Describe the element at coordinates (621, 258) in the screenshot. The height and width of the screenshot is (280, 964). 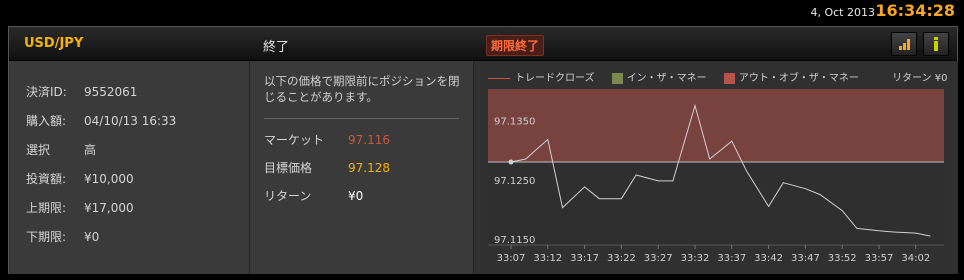
I see `x-tick-label: 33:22` at that location.